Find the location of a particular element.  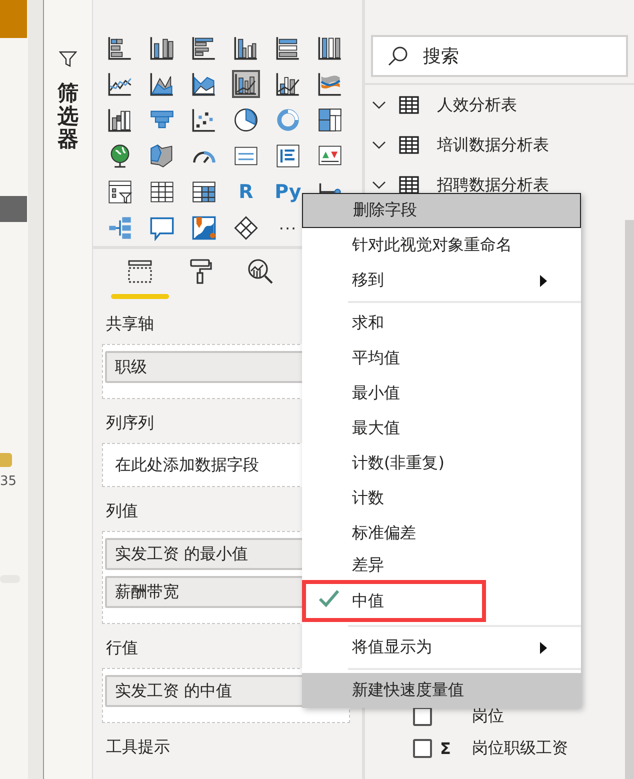

filter-icon is located at coordinates (68, 59).